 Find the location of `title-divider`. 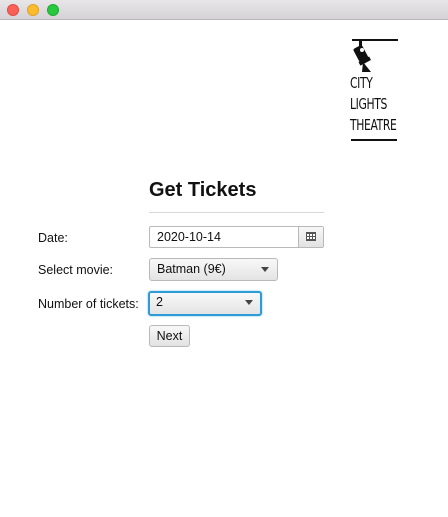

title-divider is located at coordinates (236, 212).